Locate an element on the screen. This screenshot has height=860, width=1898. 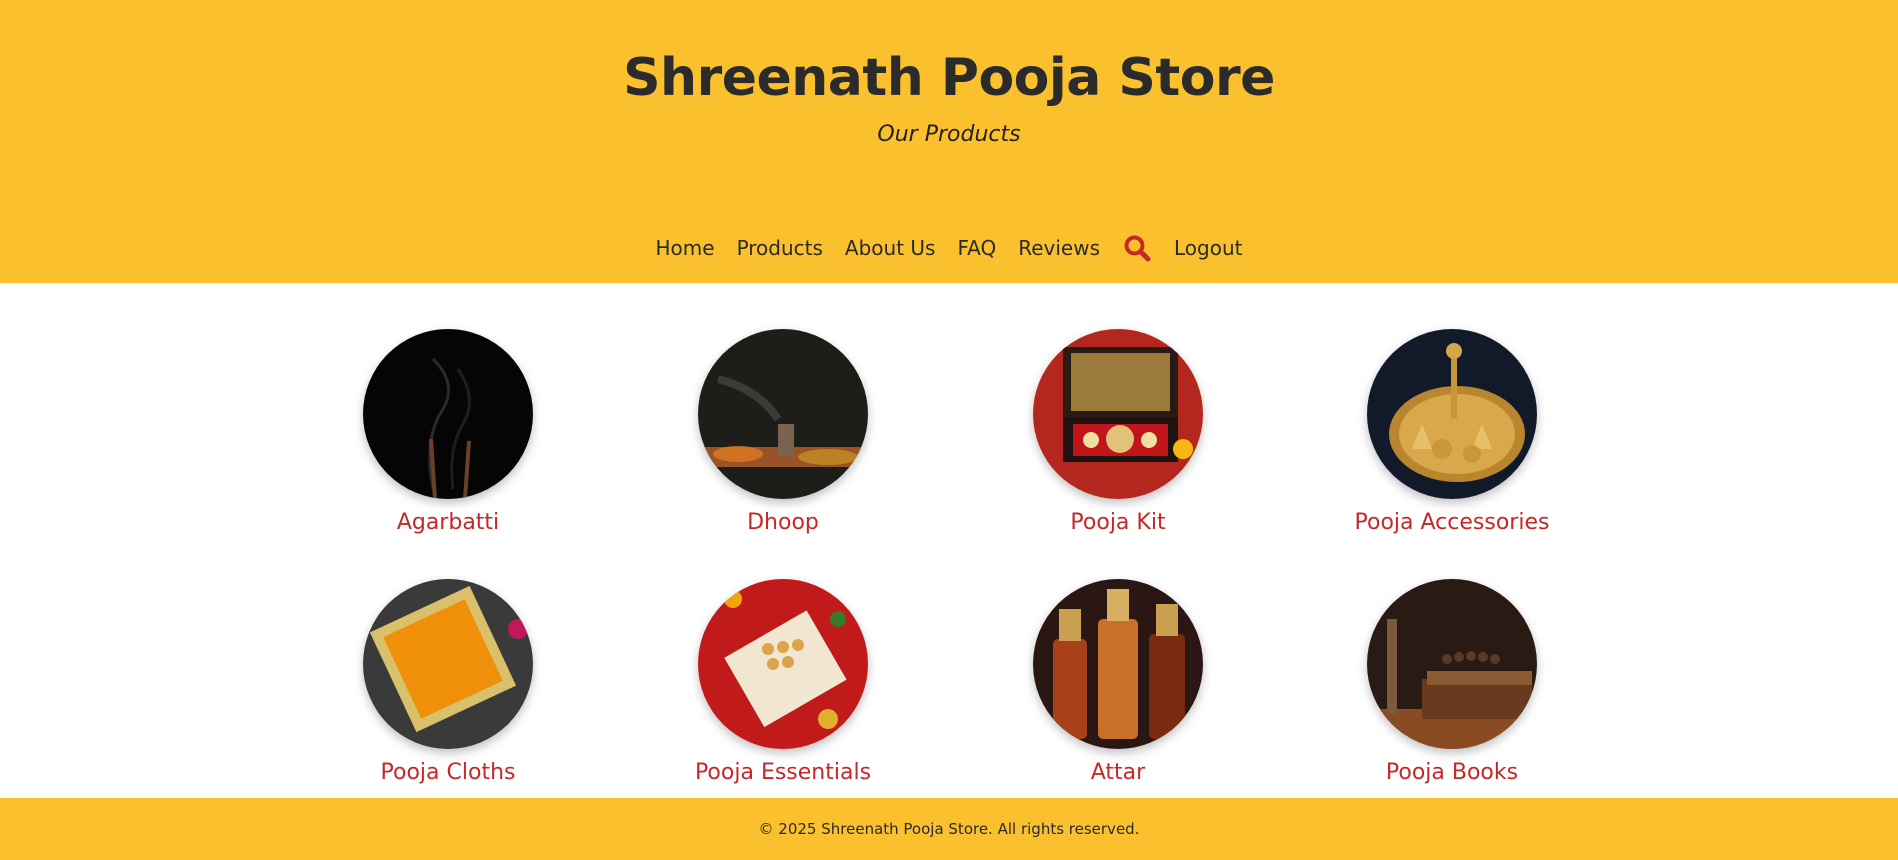
site-title: Shreenath Pooja Store is located at coordinates (949, 78).